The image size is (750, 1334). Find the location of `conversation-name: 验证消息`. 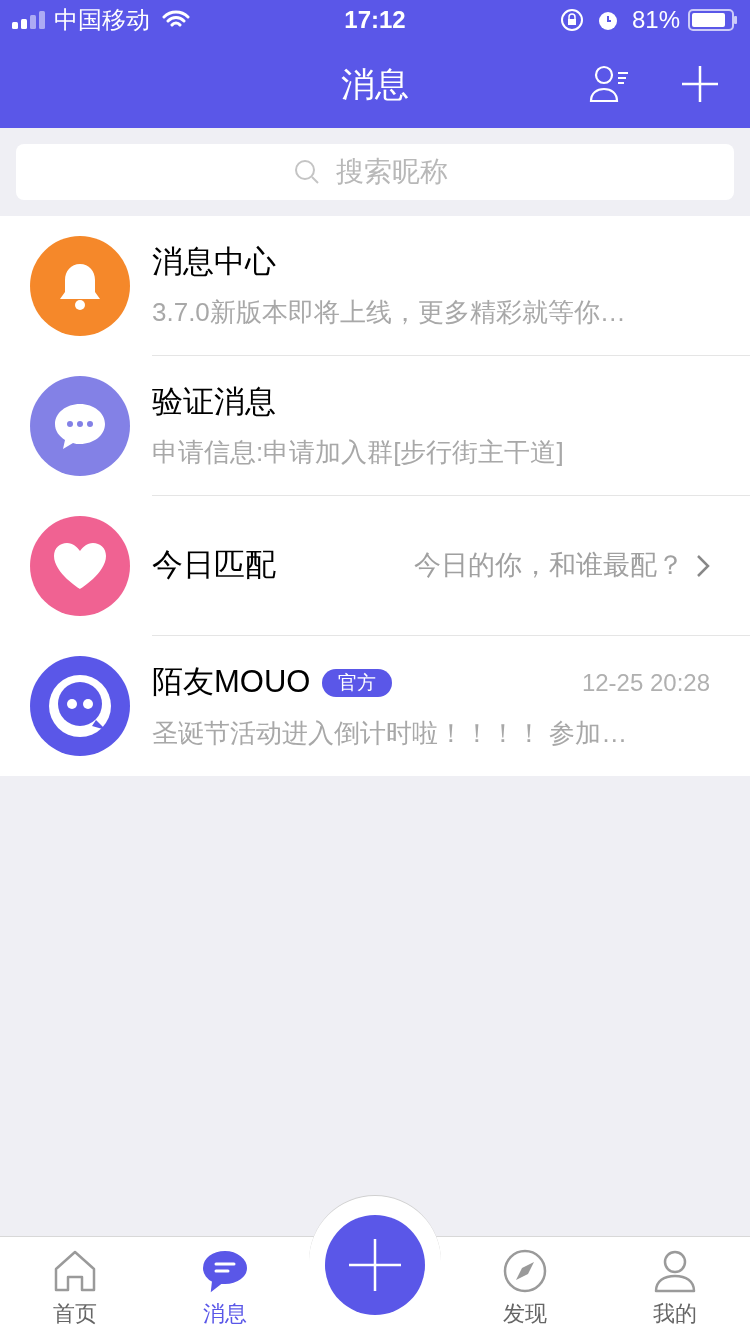

conversation-name: 验证消息 is located at coordinates (214, 401).